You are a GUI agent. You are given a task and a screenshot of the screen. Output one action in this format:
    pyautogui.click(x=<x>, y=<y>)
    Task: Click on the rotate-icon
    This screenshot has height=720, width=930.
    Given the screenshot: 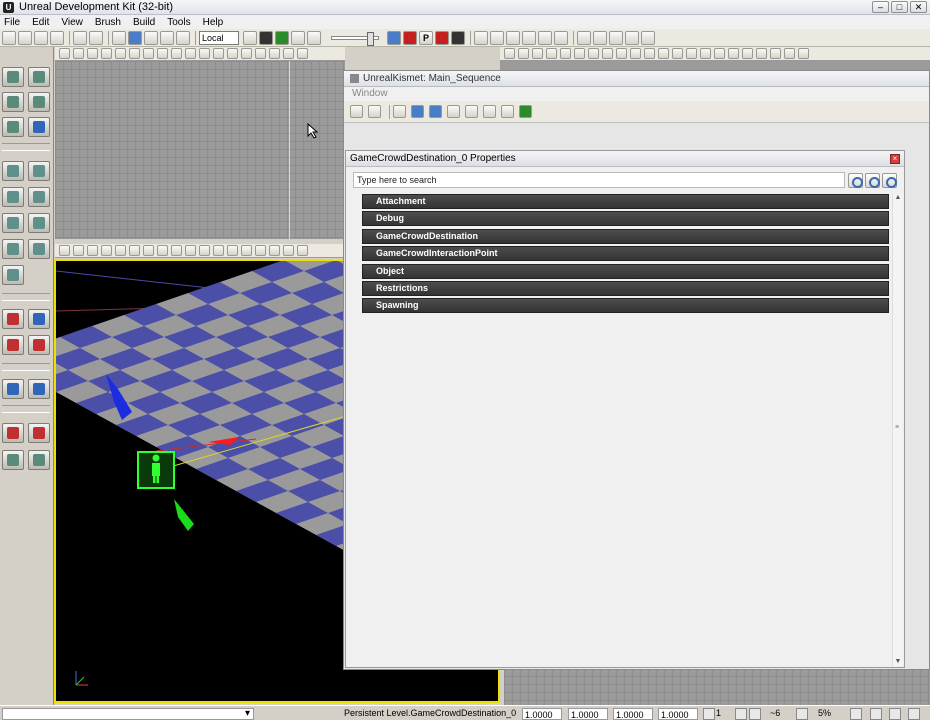 What is the action you would take?
    pyautogui.click(x=151, y=37)
    